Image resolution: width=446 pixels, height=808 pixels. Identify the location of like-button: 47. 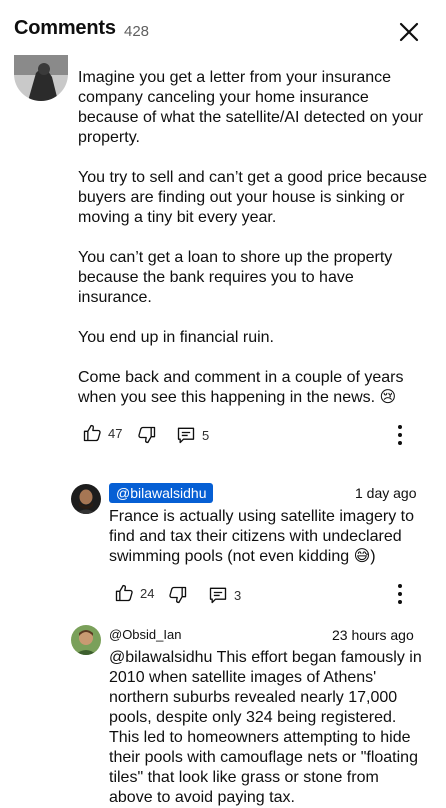
(102, 433).